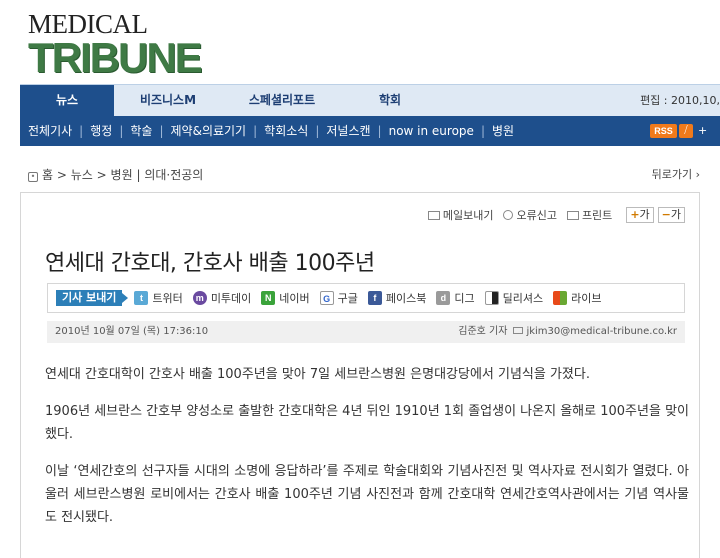  I want to click on naver-icon: N, so click(268, 298).